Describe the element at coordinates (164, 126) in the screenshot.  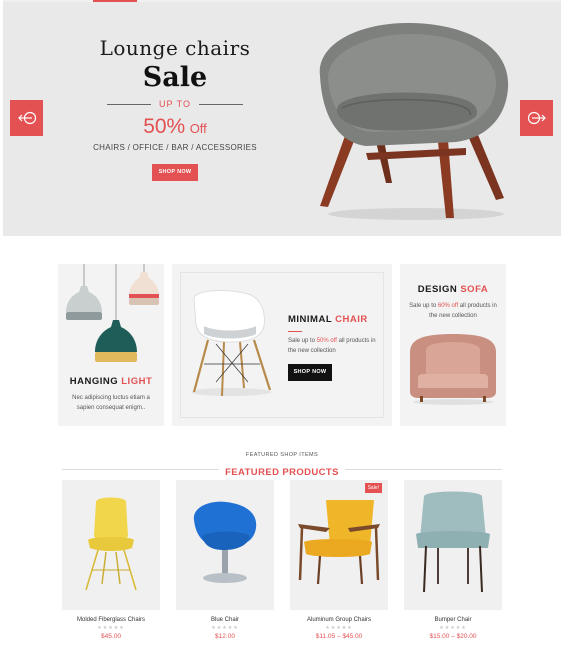
I see `hero-discount-percent: 50%` at that location.